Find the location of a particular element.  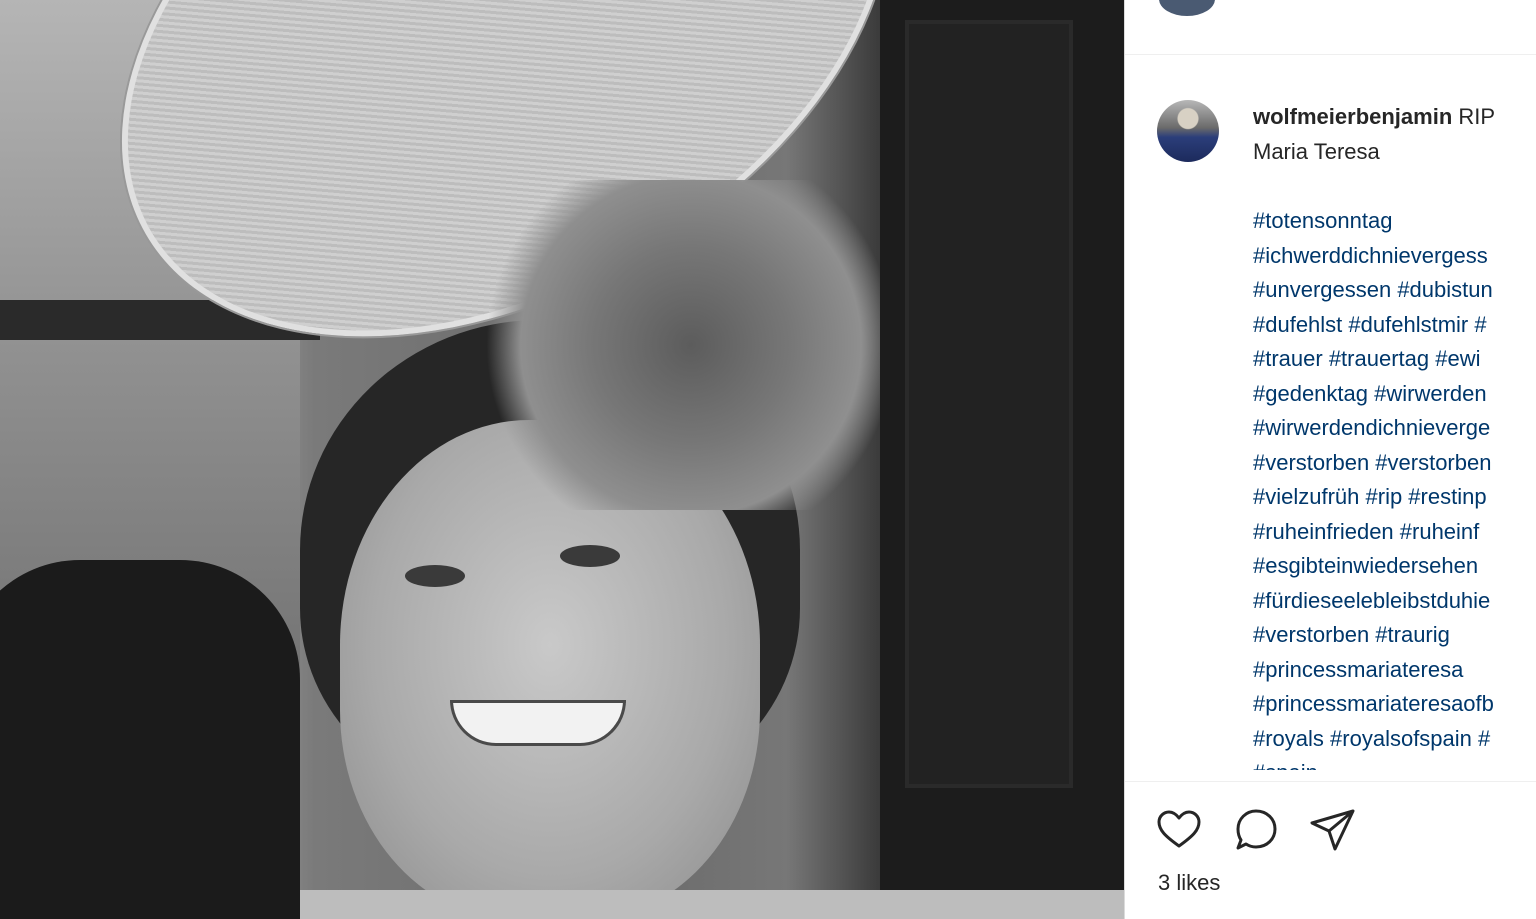

hashtag-line: #verstorben #verstorben is located at coordinates (1394, 463).